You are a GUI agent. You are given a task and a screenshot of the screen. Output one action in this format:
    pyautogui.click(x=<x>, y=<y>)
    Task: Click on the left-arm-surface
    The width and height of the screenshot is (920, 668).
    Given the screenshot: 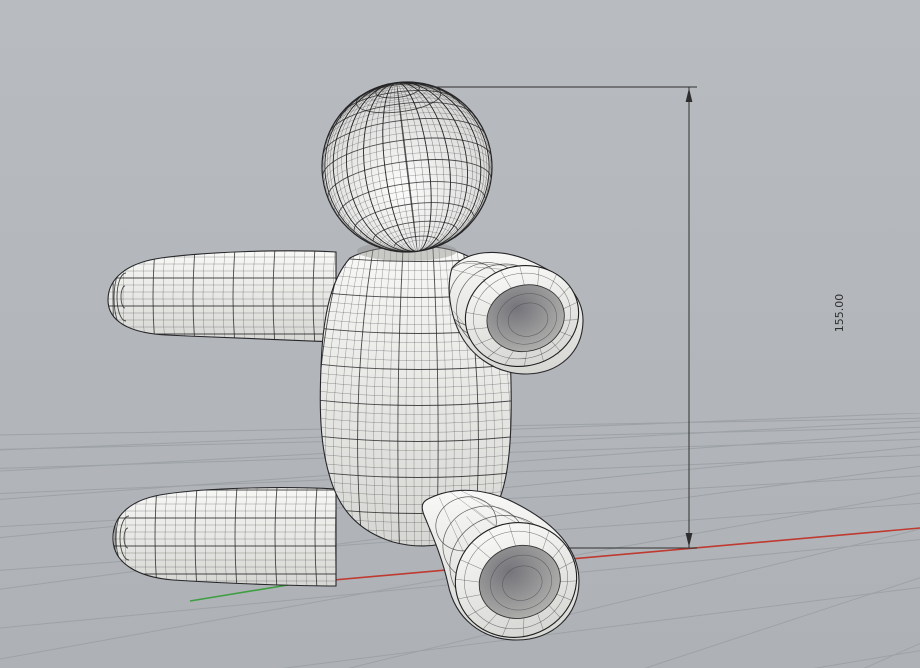 What is the action you would take?
    pyautogui.click(x=222, y=296)
    